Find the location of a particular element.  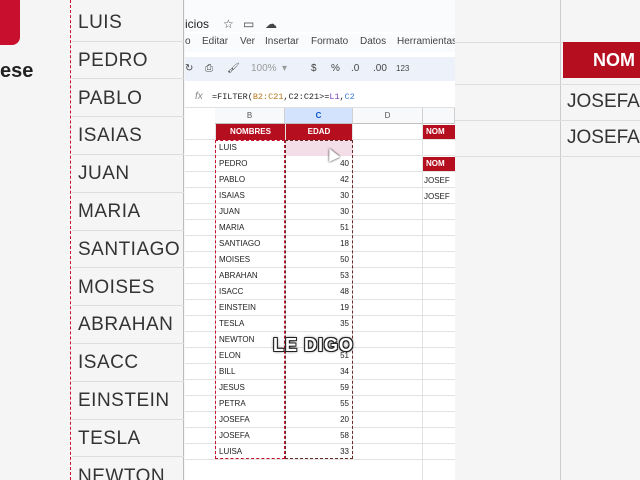

header-row: NOMBRES EDAD is located at coordinates (320, 132).